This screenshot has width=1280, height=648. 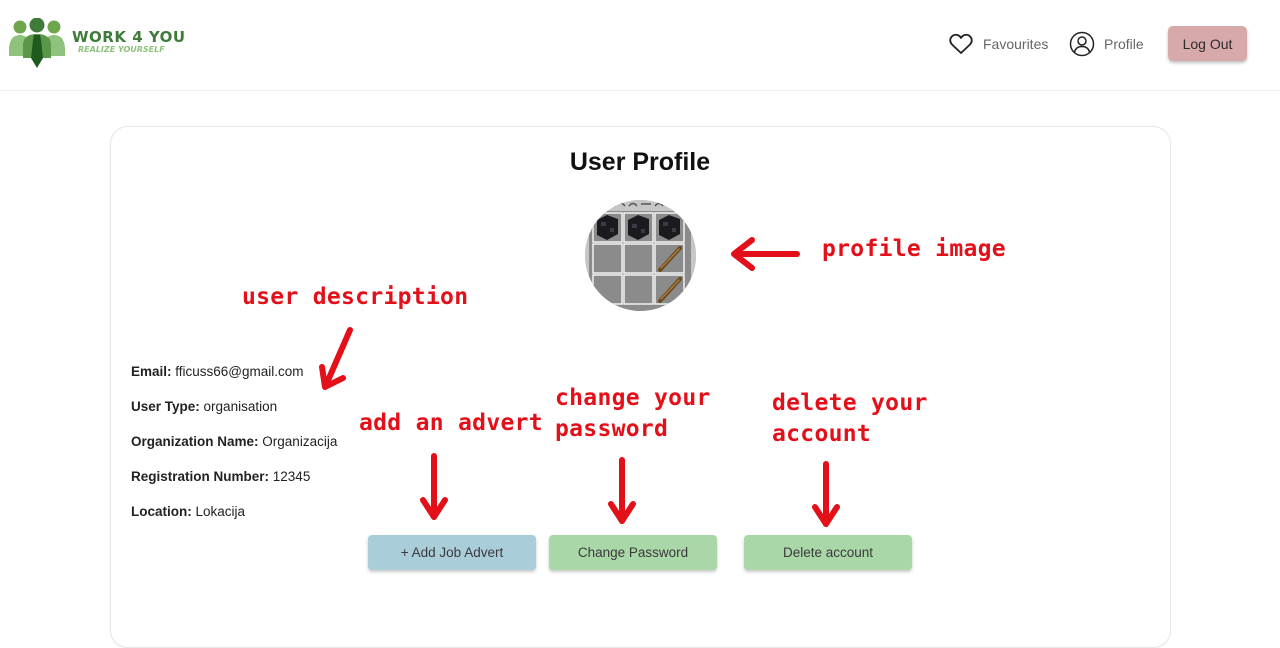 I want to click on arrow-diagonal-icon, so click(x=338, y=357).